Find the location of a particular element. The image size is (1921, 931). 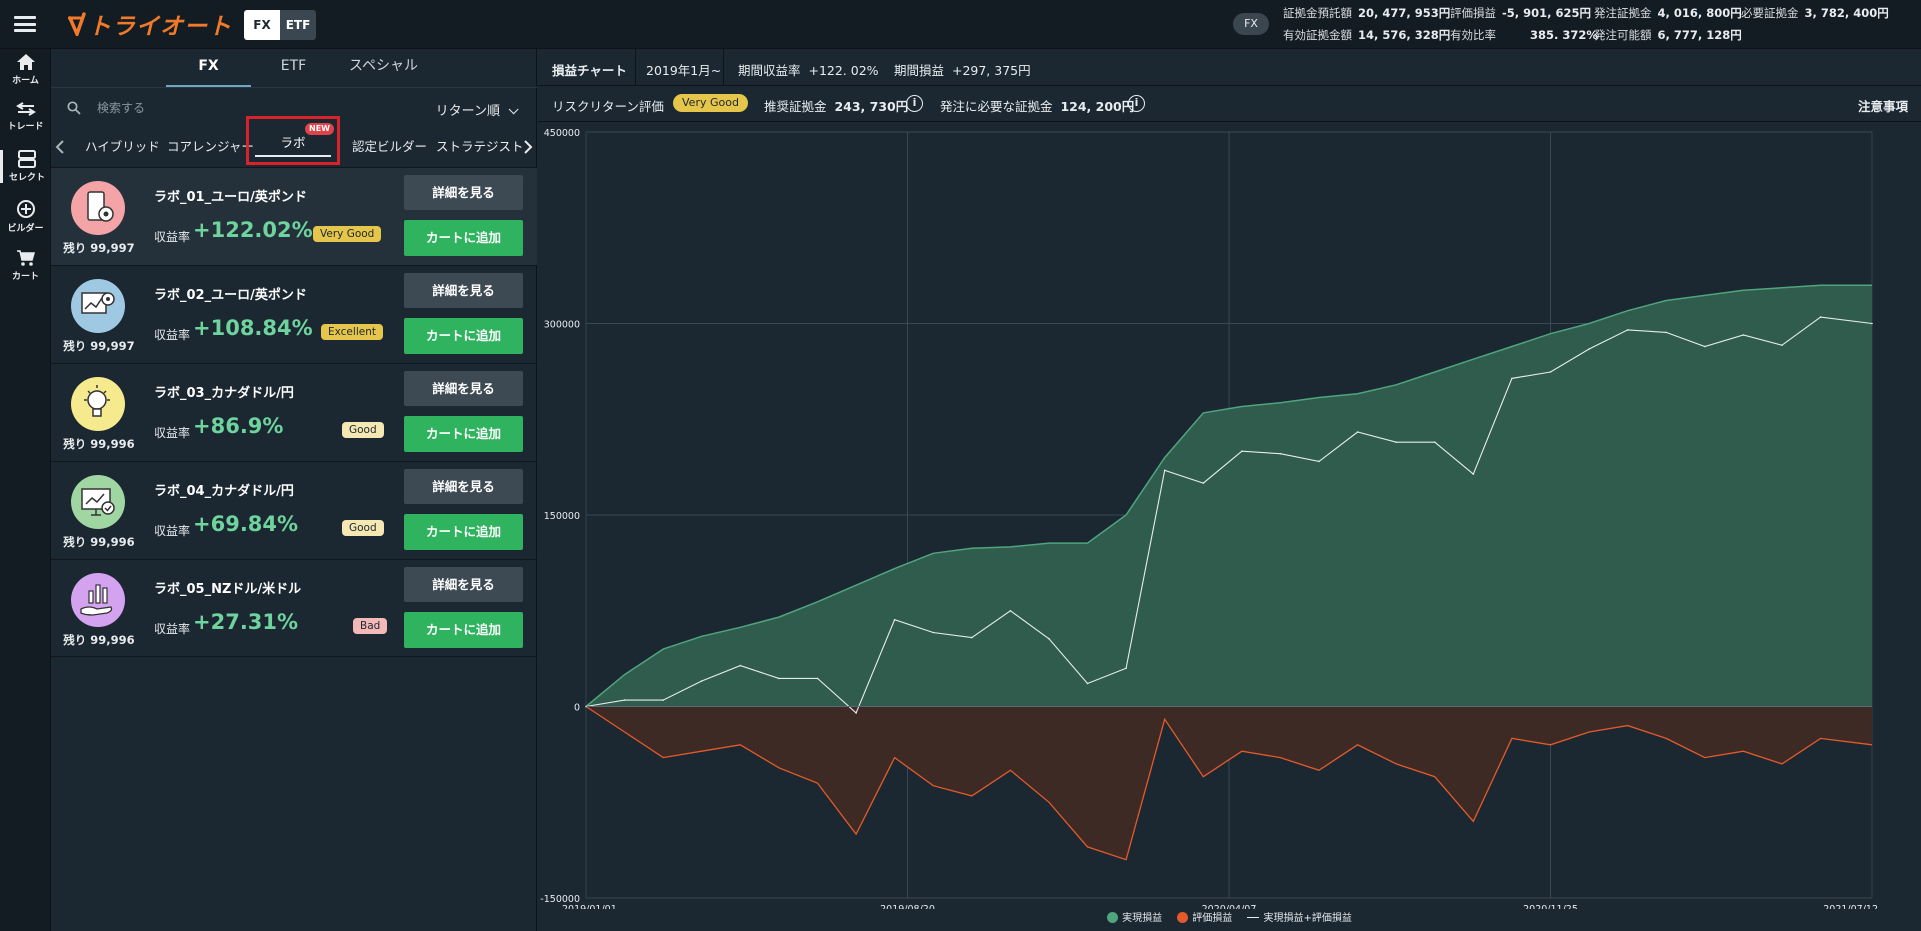

rating-badge: Bad is located at coordinates (370, 626).